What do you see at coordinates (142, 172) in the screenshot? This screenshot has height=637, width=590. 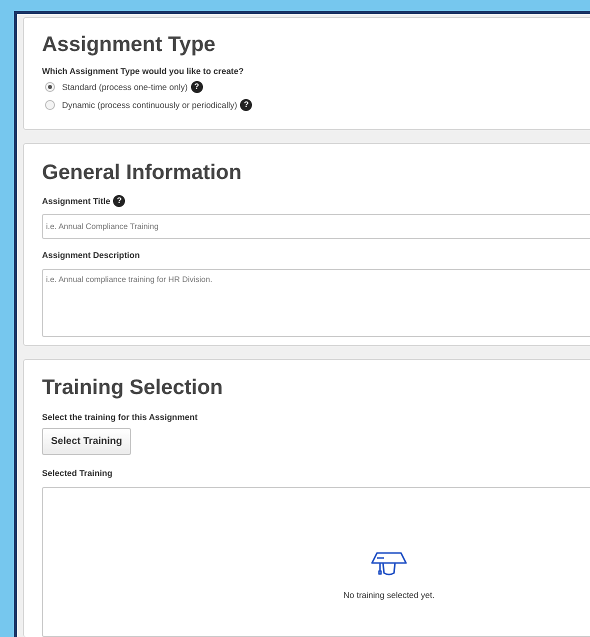 I see `section-title: General Information` at bounding box center [142, 172].